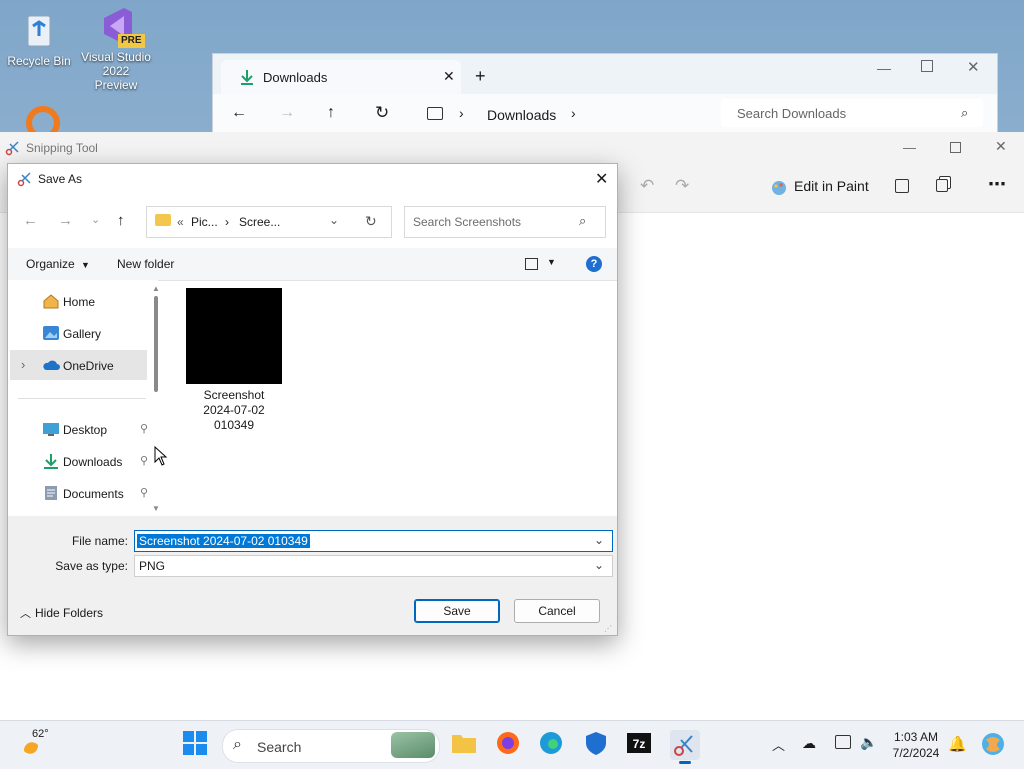 The width and height of the screenshot is (1024, 769). Describe the element at coordinates (521, 115) in the screenshot. I see `address-downloads: Downloads` at that location.